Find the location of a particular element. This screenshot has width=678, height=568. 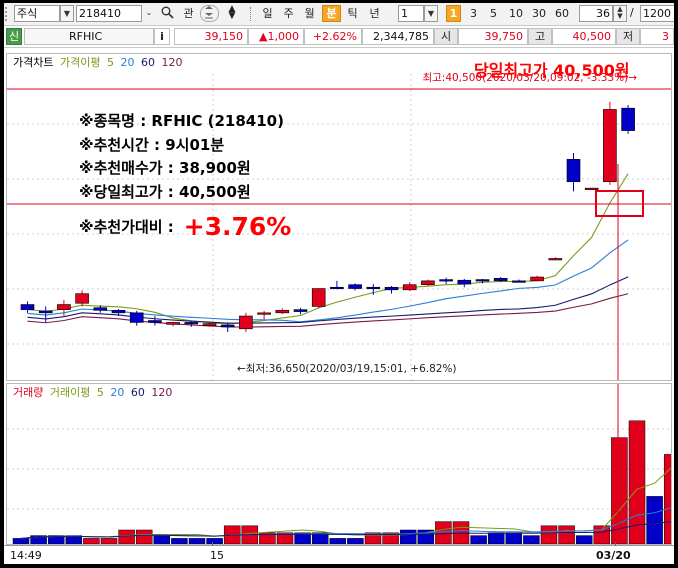

market-type-select: 주식 is located at coordinates (37, 13).